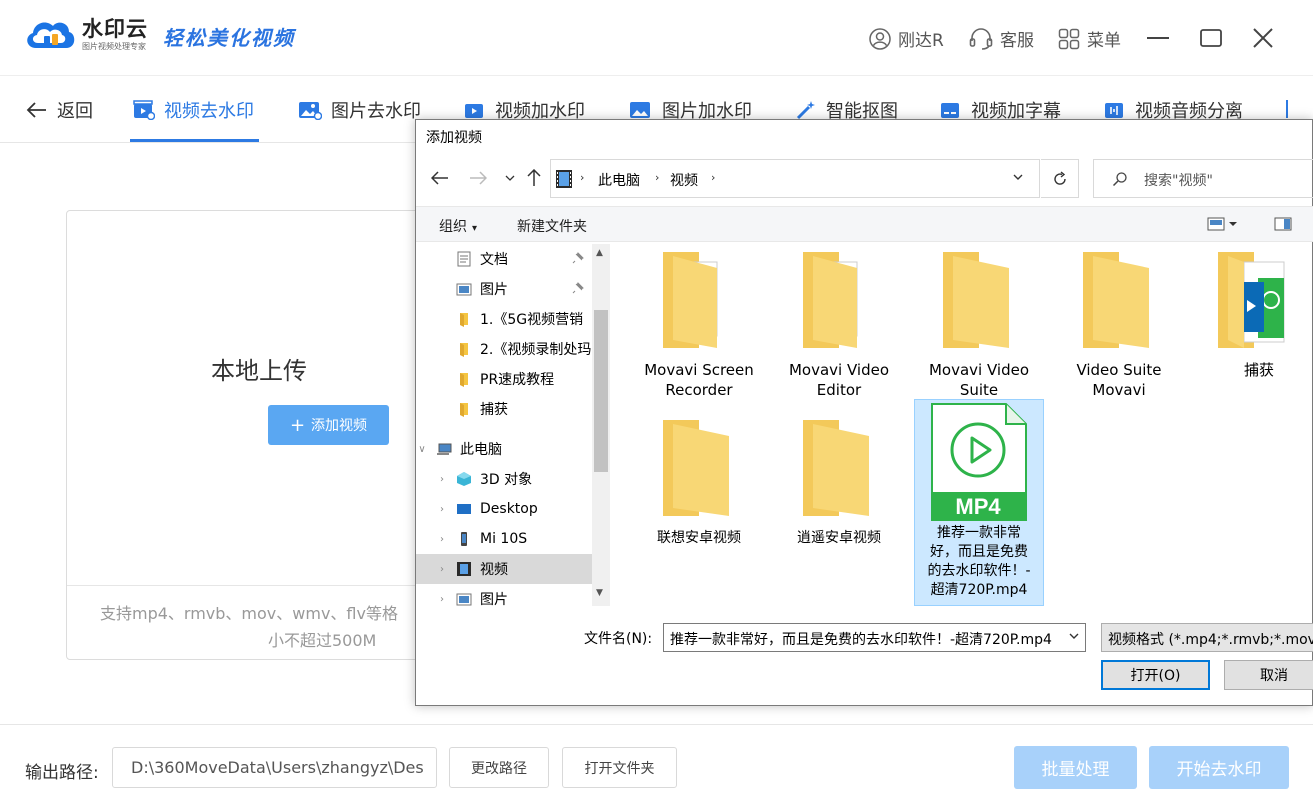  What do you see at coordinates (504, 409) in the screenshot?
I see `nav-item-folder: 捕获` at bounding box center [504, 409].